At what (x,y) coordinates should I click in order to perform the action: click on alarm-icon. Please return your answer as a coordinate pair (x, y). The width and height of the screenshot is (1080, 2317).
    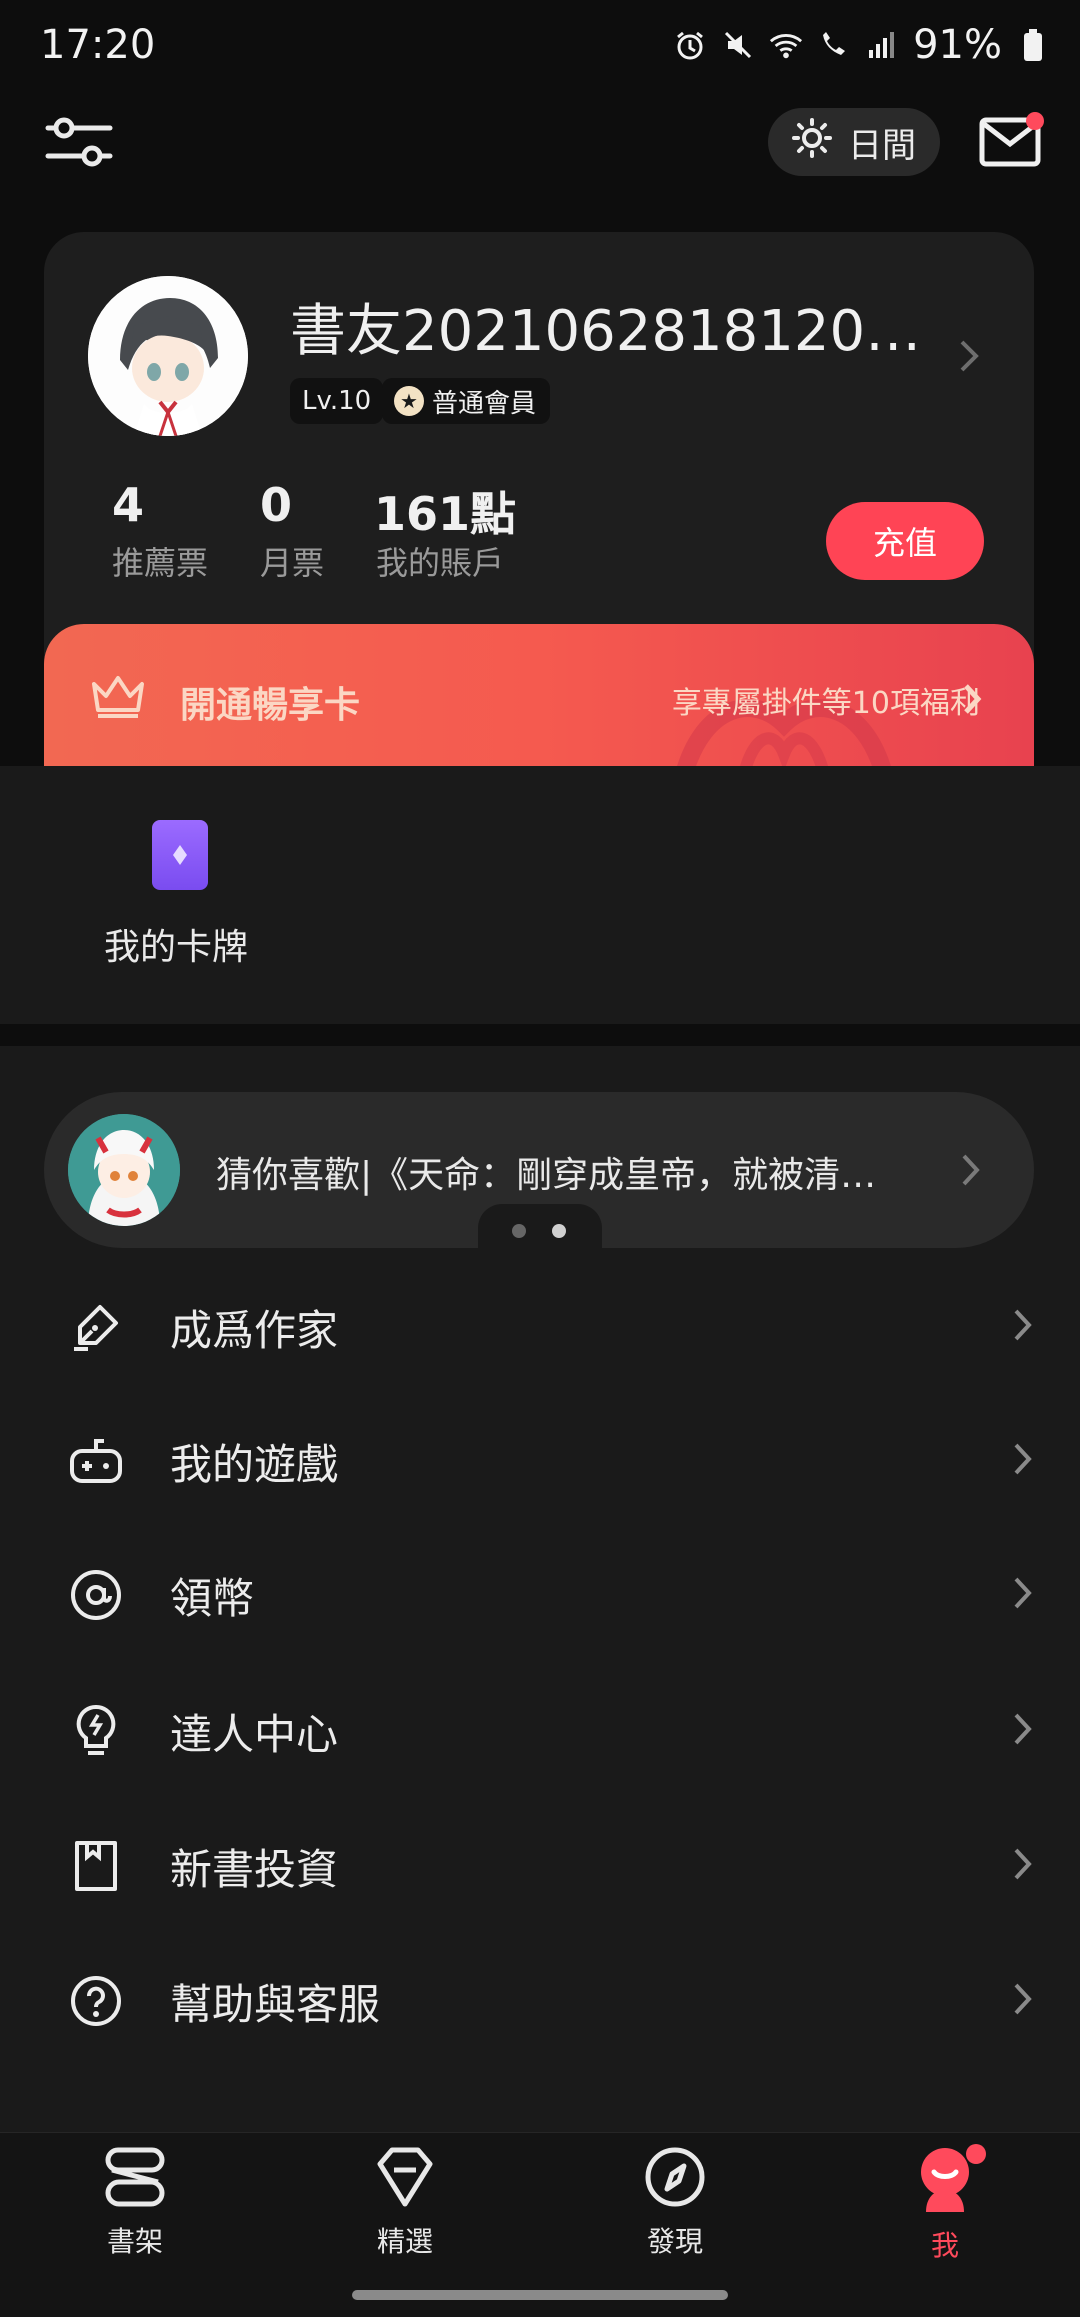
    Looking at the image, I should click on (690, 45).